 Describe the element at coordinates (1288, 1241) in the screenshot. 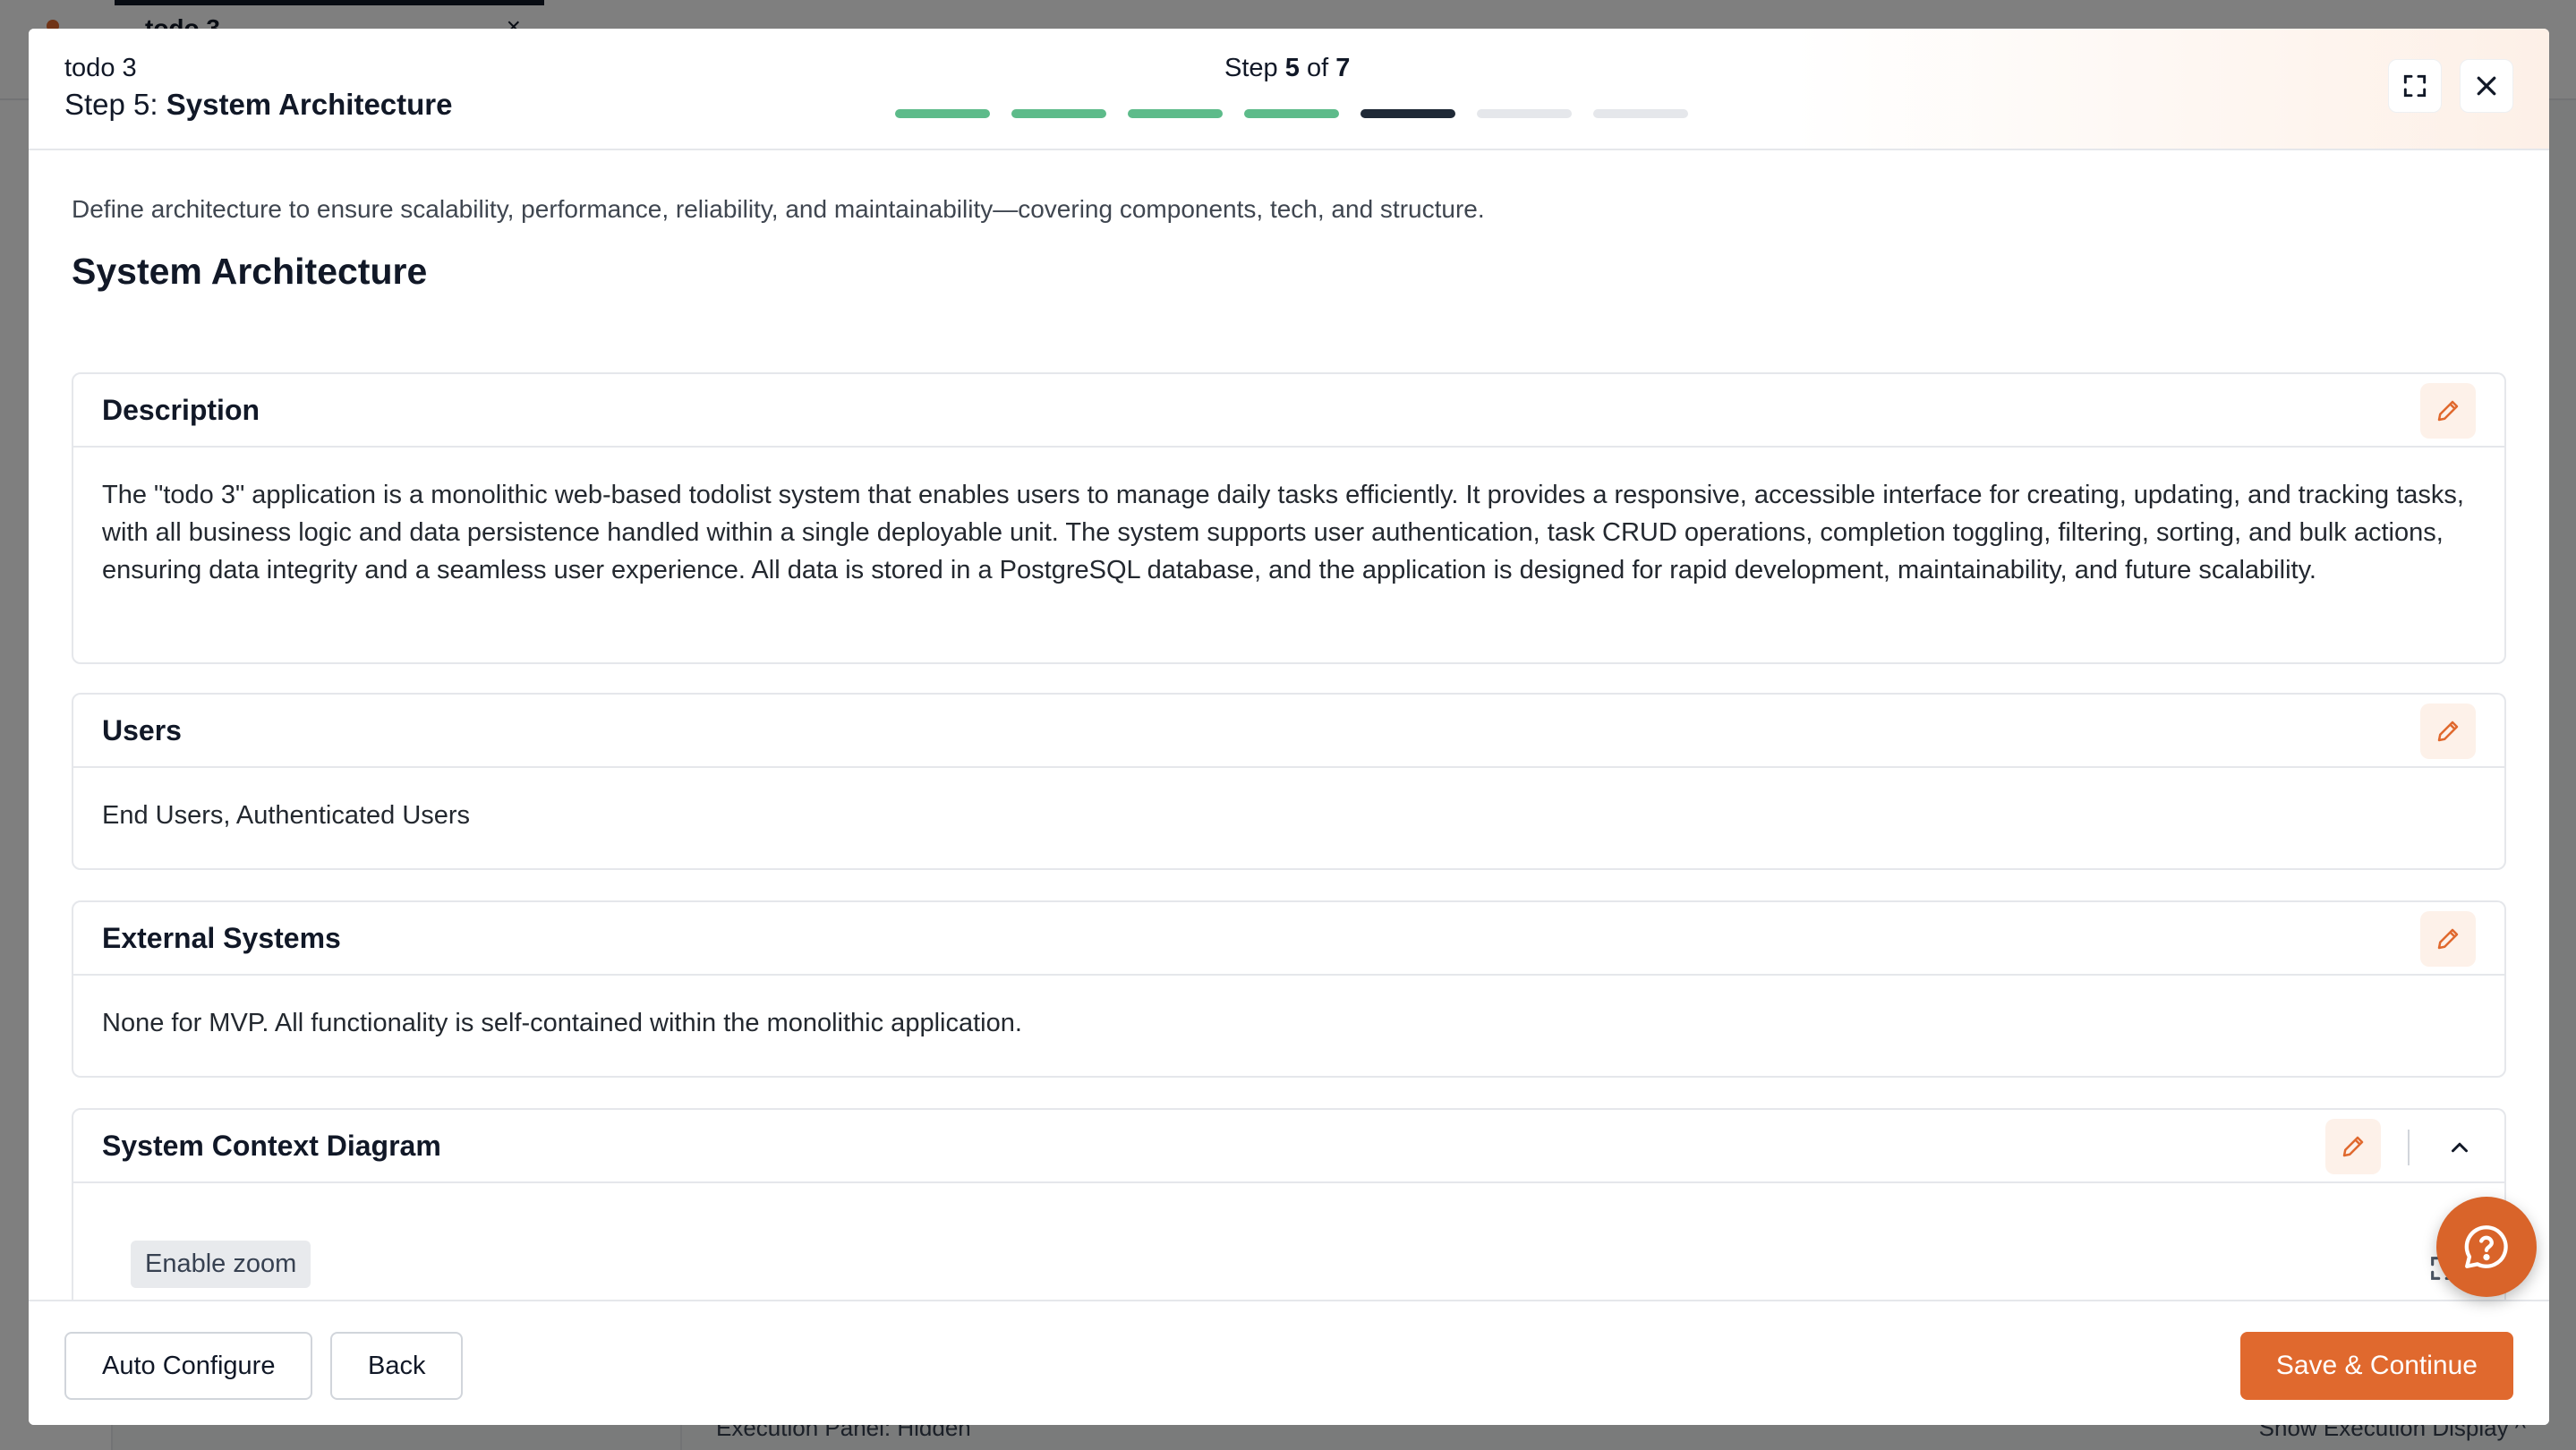

I see `diagram-area: Enable zoom` at that location.